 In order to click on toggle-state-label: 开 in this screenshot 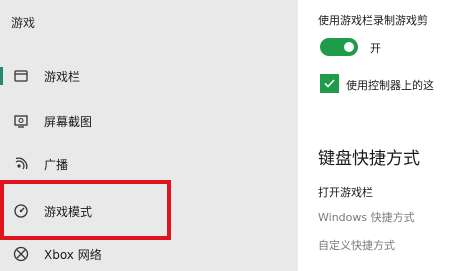, I will do `click(375, 48)`.